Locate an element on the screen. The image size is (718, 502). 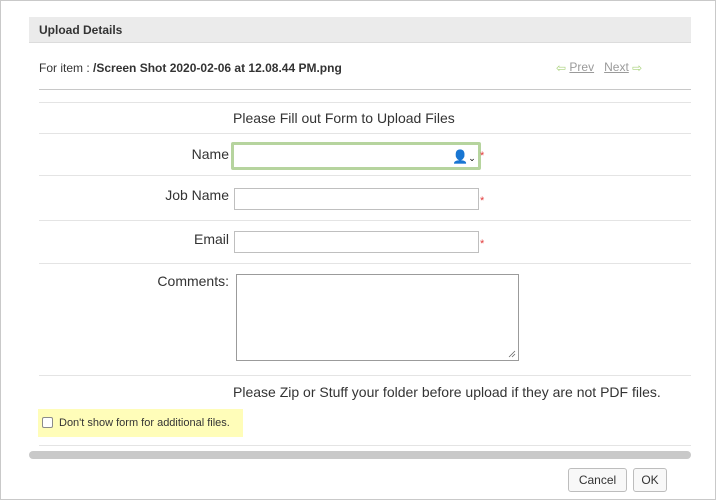
item-prefix: For item : is located at coordinates (66, 68).